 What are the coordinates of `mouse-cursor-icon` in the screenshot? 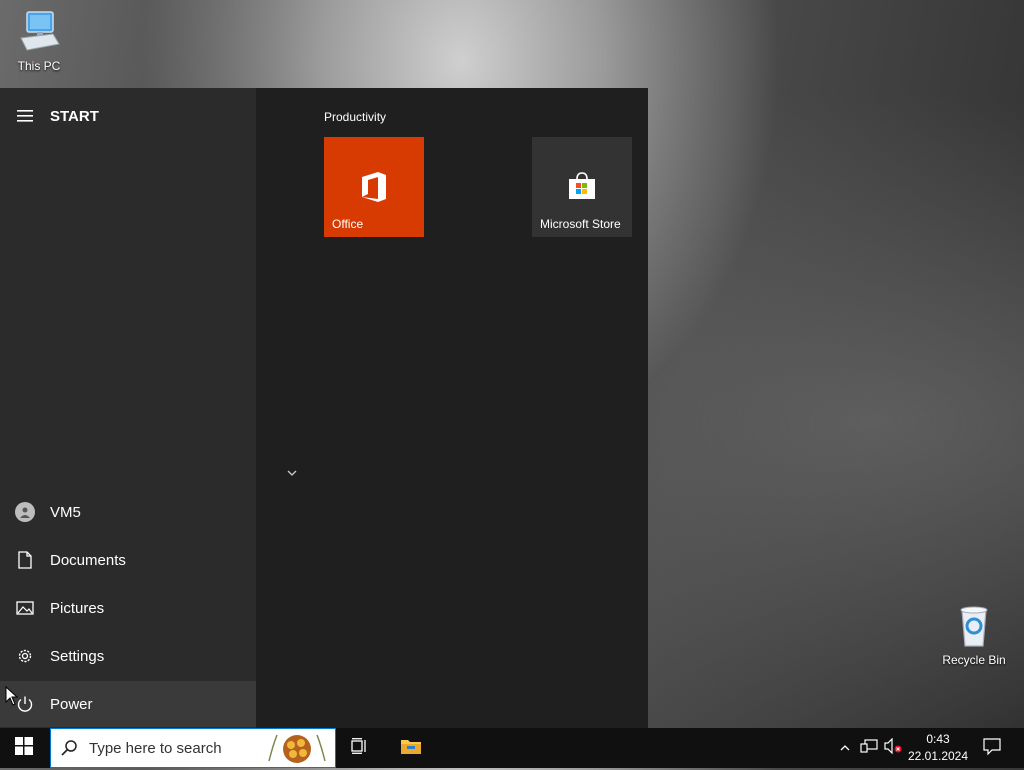 It's located at (12, 698).